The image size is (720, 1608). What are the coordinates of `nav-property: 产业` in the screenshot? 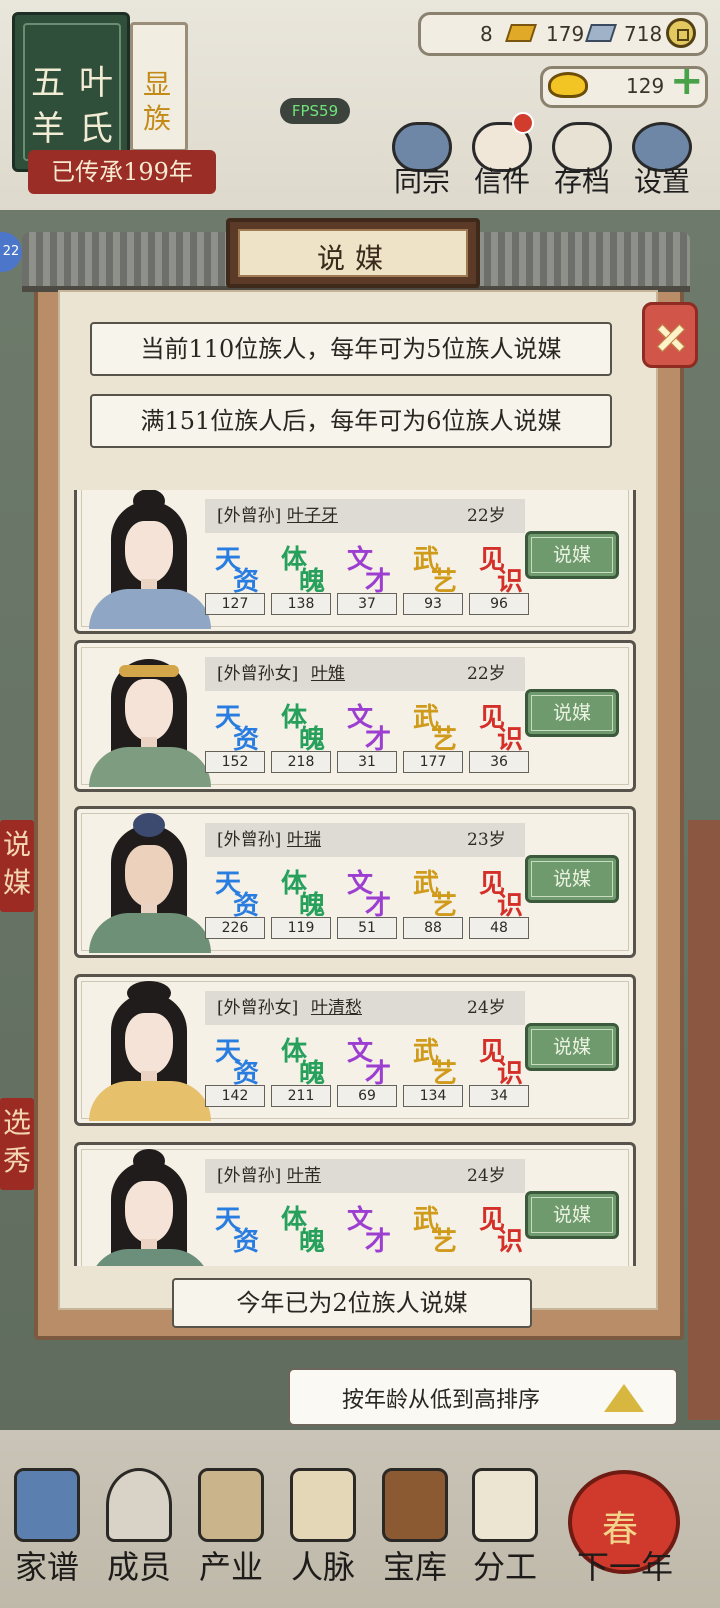 It's located at (231, 1524).